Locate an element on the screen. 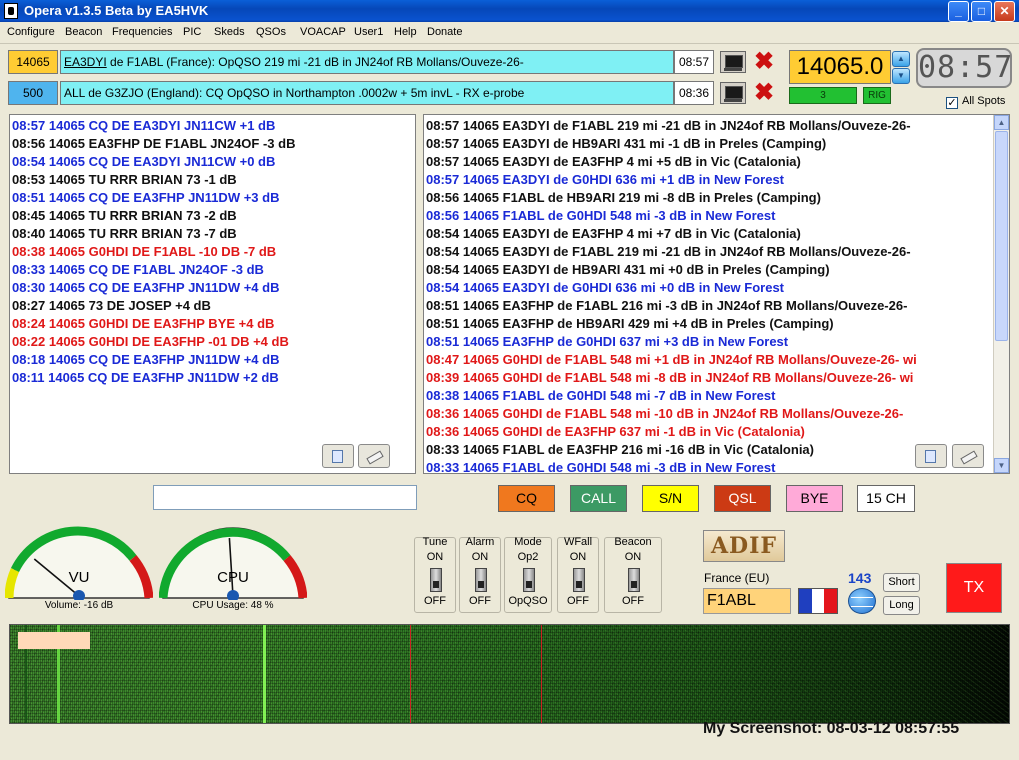  beacon-switch: Beacon ON OFF is located at coordinates (633, 574).